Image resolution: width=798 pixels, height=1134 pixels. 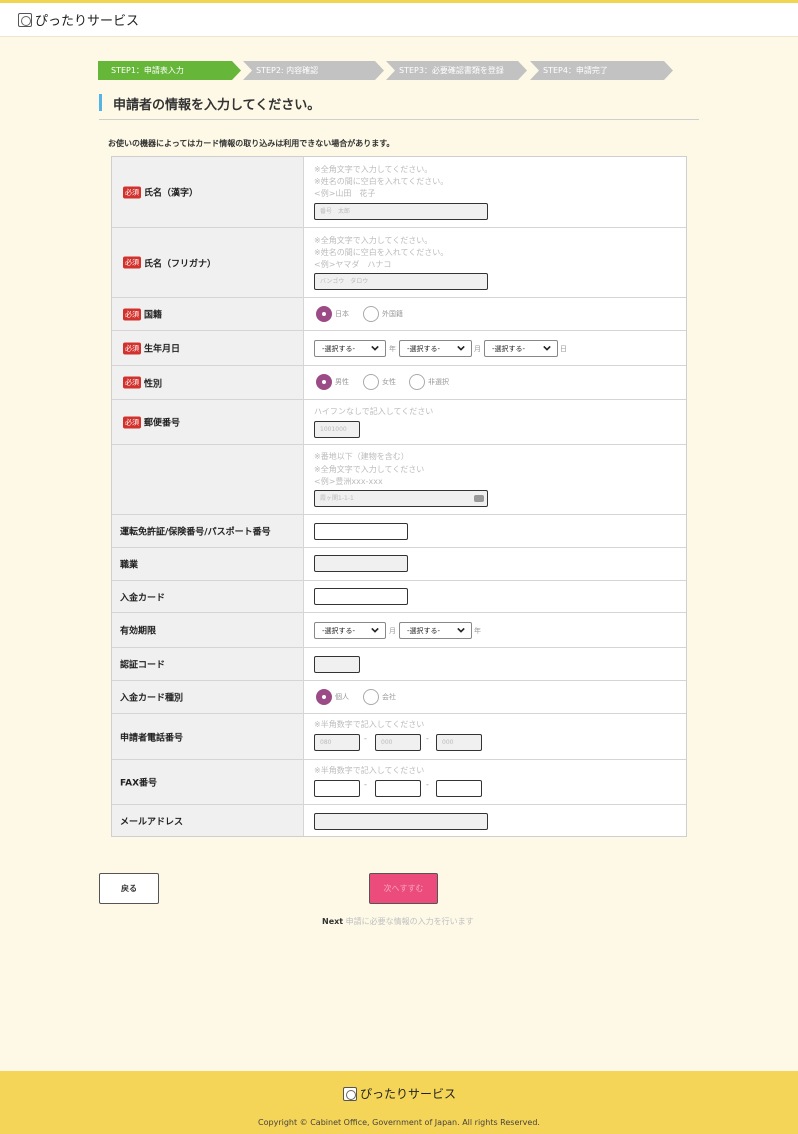 I want to click on hint-text: ※番地以下（建物を含む）, so click(x=361, y=456).